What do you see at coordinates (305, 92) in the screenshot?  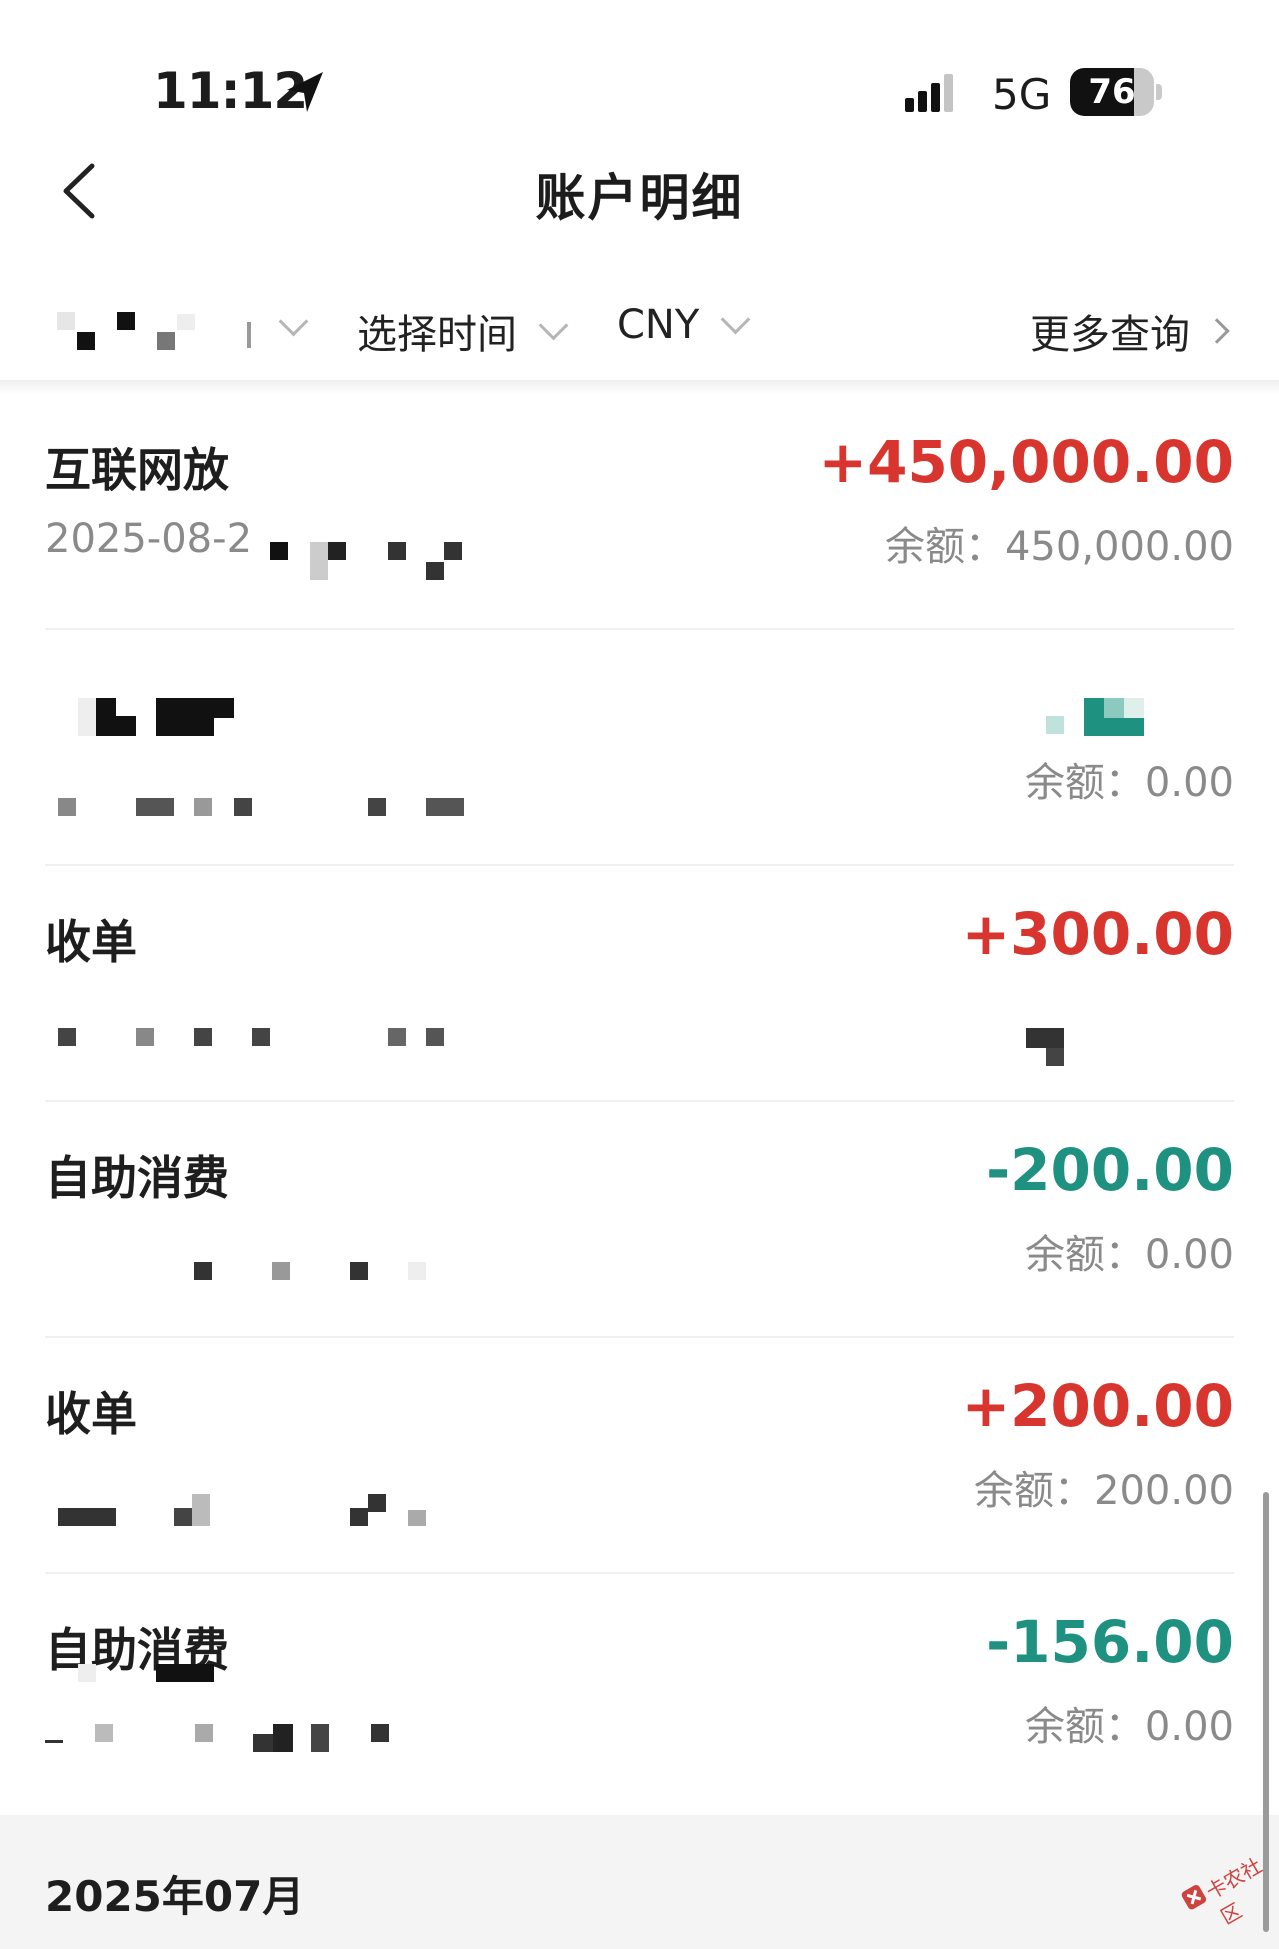 I see `location-arrow-icon` at bounding box center [305, 92].